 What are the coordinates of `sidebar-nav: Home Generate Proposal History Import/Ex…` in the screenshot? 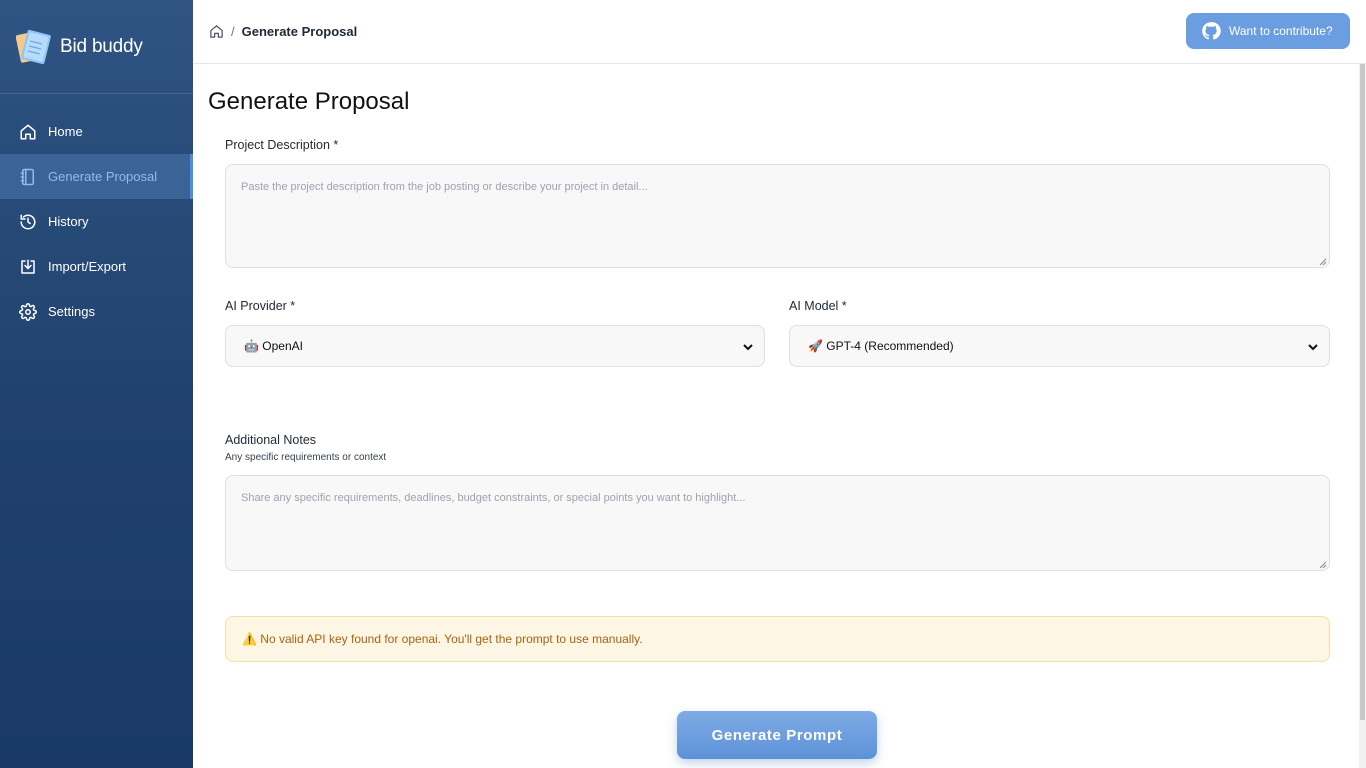 It's located at (96, 221).